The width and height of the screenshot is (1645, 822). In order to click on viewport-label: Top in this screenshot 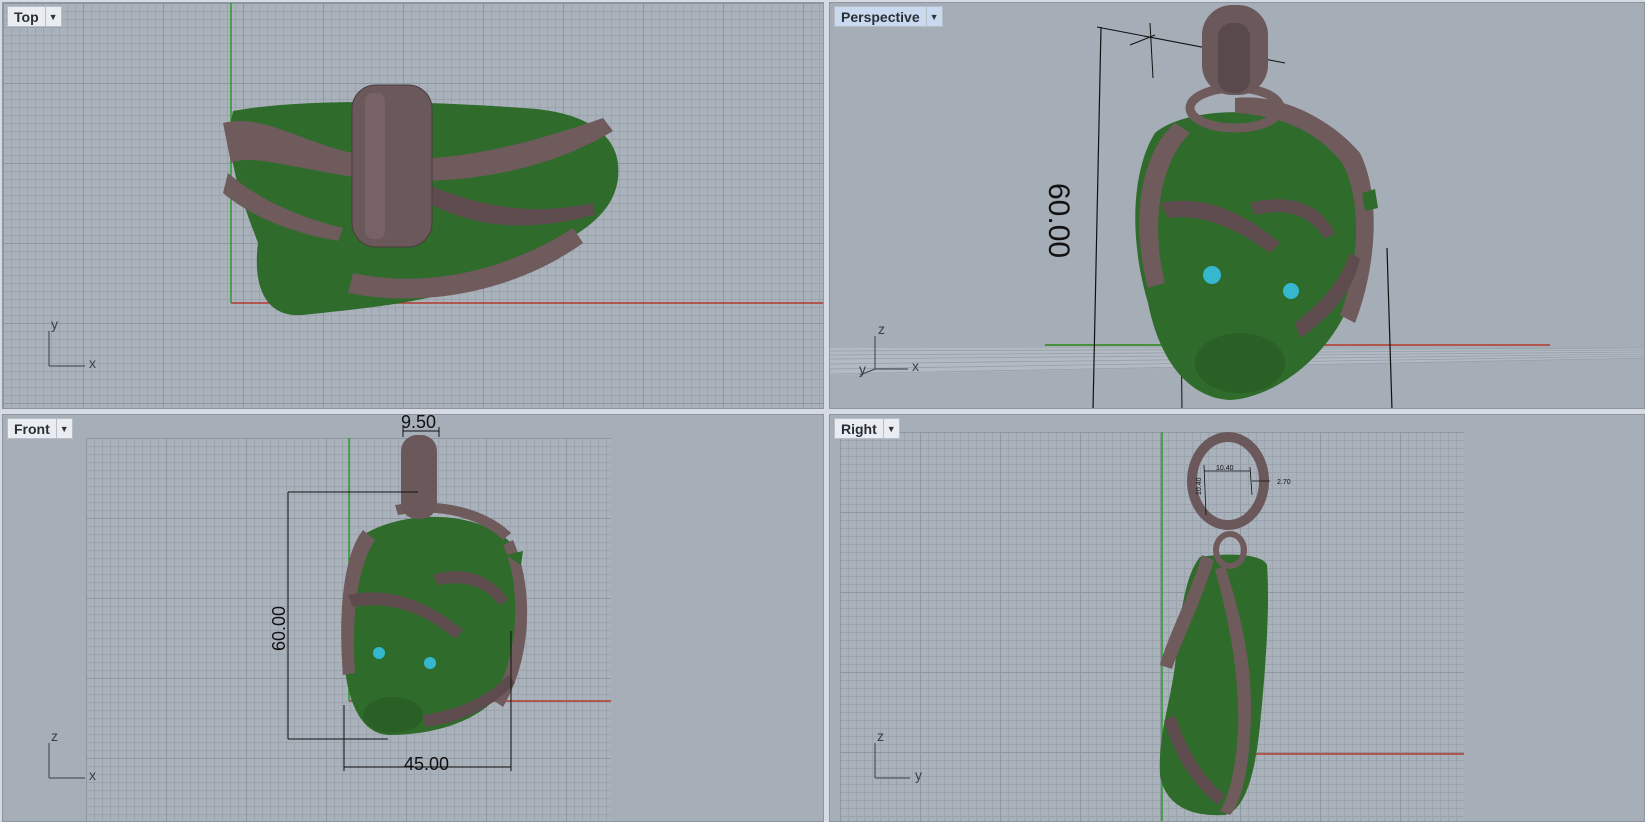, I will do `click(26, 16)`.